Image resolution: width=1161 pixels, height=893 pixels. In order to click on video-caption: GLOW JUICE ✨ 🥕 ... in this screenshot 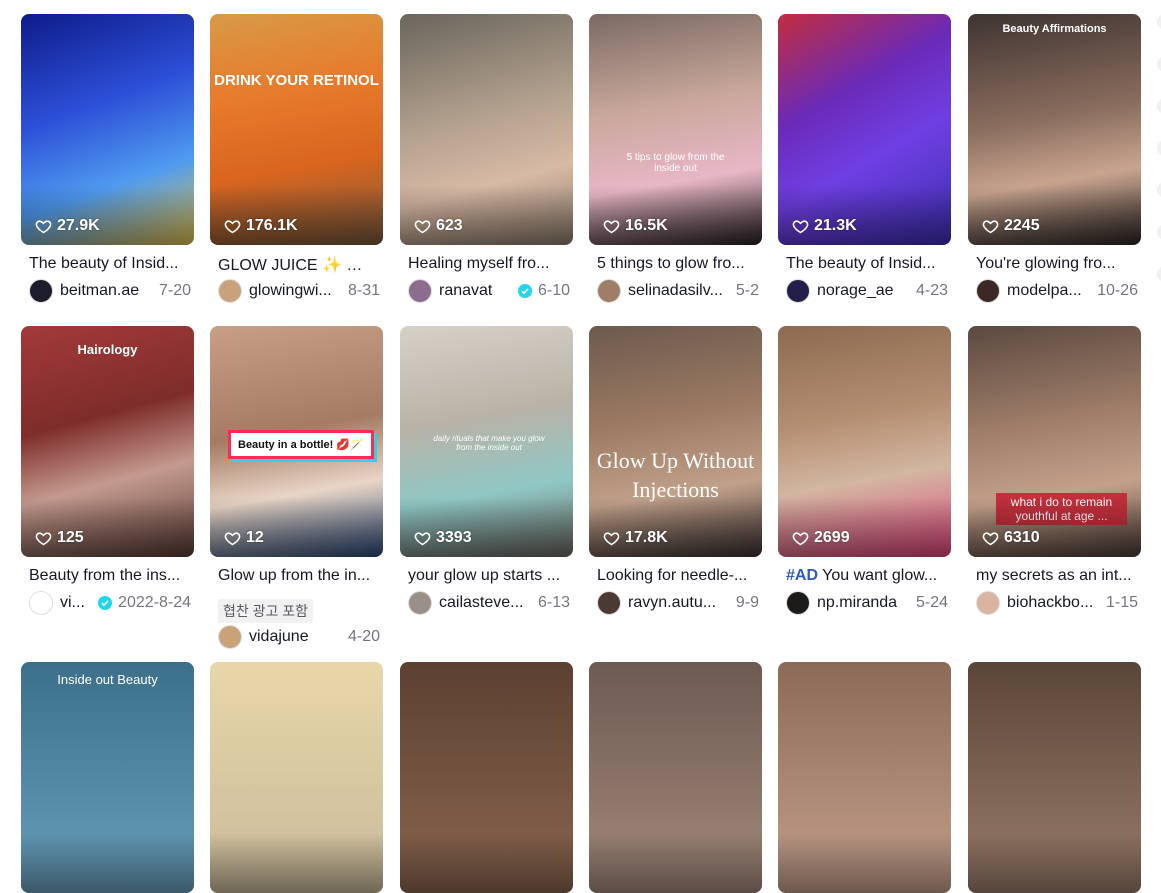, I will do `click(298, 265)`.